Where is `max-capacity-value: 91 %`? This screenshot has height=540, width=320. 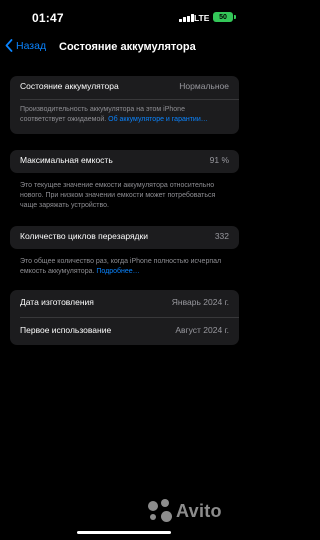 max-capacity-value: 91 % is located at coordinates (219, 160).